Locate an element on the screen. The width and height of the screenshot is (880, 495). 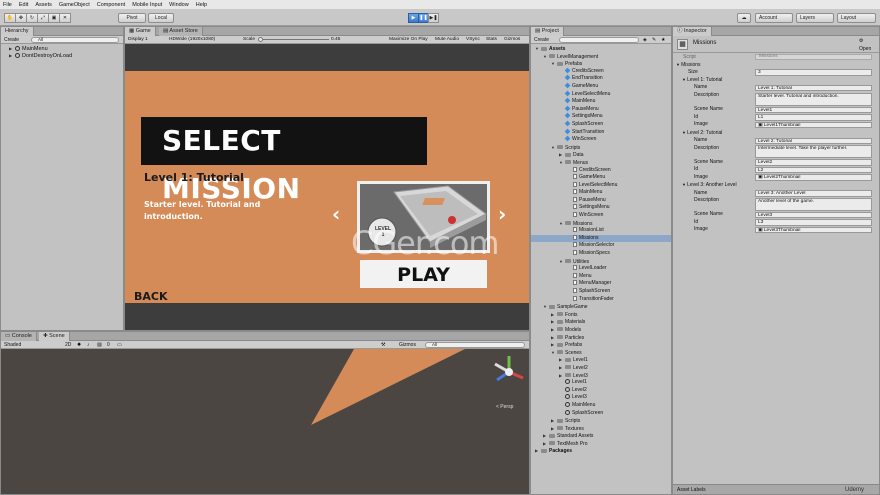
menu-mobile-input: Mobile Input is located at coordinates (147, 5).